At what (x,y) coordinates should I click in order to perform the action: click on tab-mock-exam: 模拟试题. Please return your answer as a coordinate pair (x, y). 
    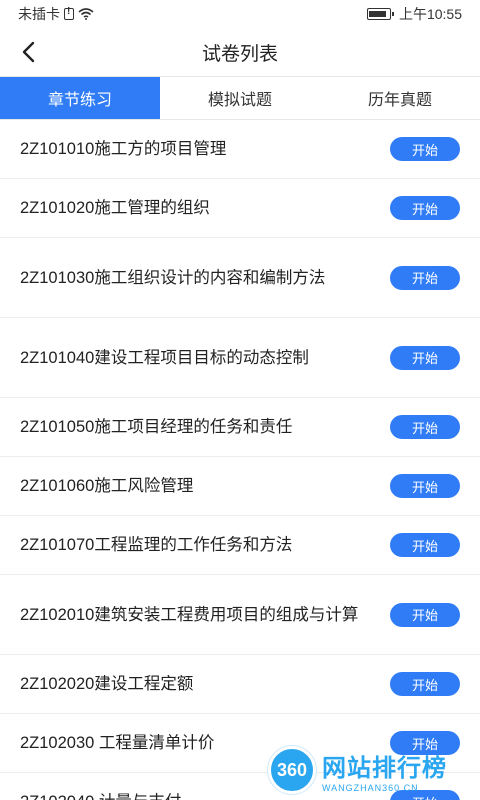
    Looking at the image, I should click on (240, 98).